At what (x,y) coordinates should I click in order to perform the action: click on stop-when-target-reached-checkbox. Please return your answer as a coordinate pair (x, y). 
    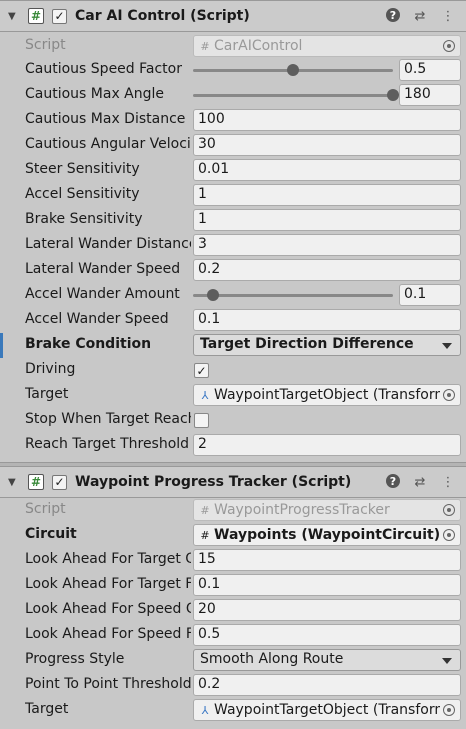
    Looking at the image, I should click on (201, 420).